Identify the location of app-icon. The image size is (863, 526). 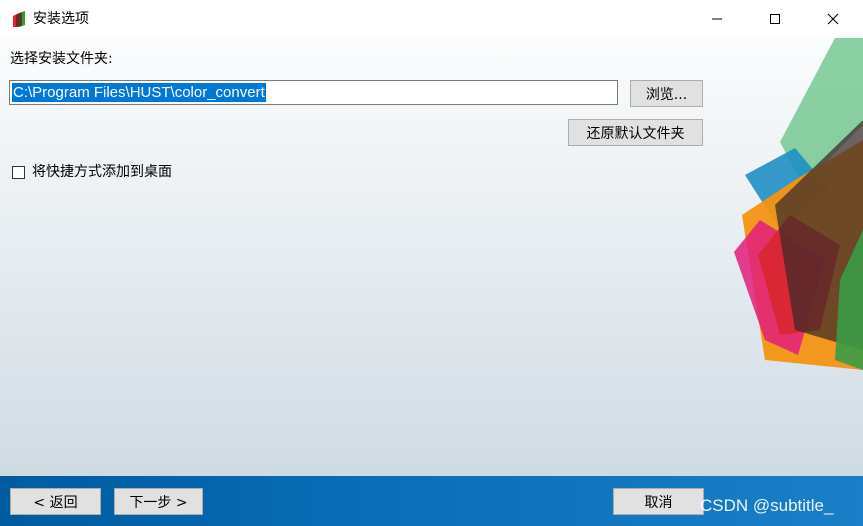
(19, 19).